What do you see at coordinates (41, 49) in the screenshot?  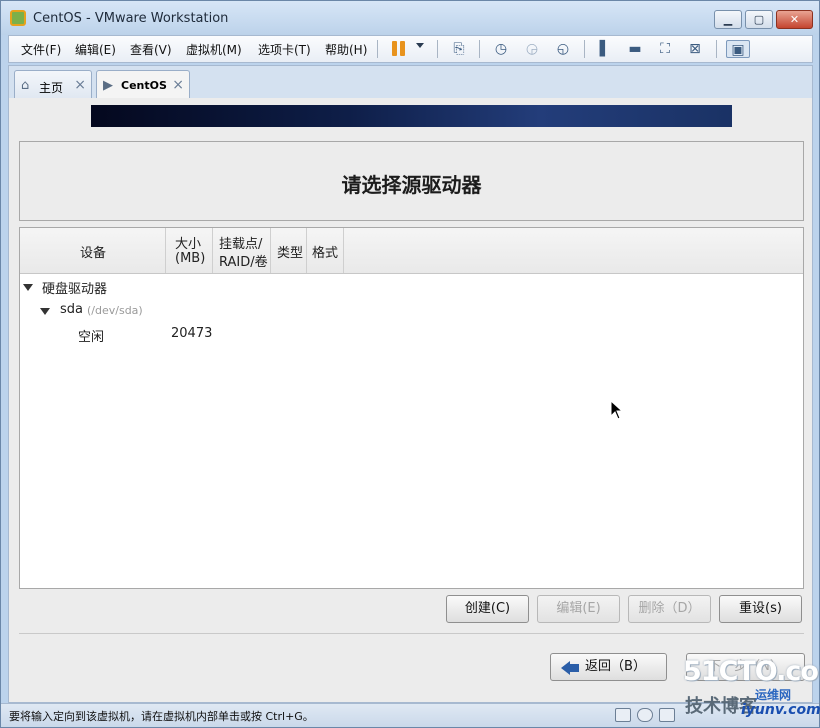 I see `menu-file: 文件(F)` at bounding box center [41, 49].